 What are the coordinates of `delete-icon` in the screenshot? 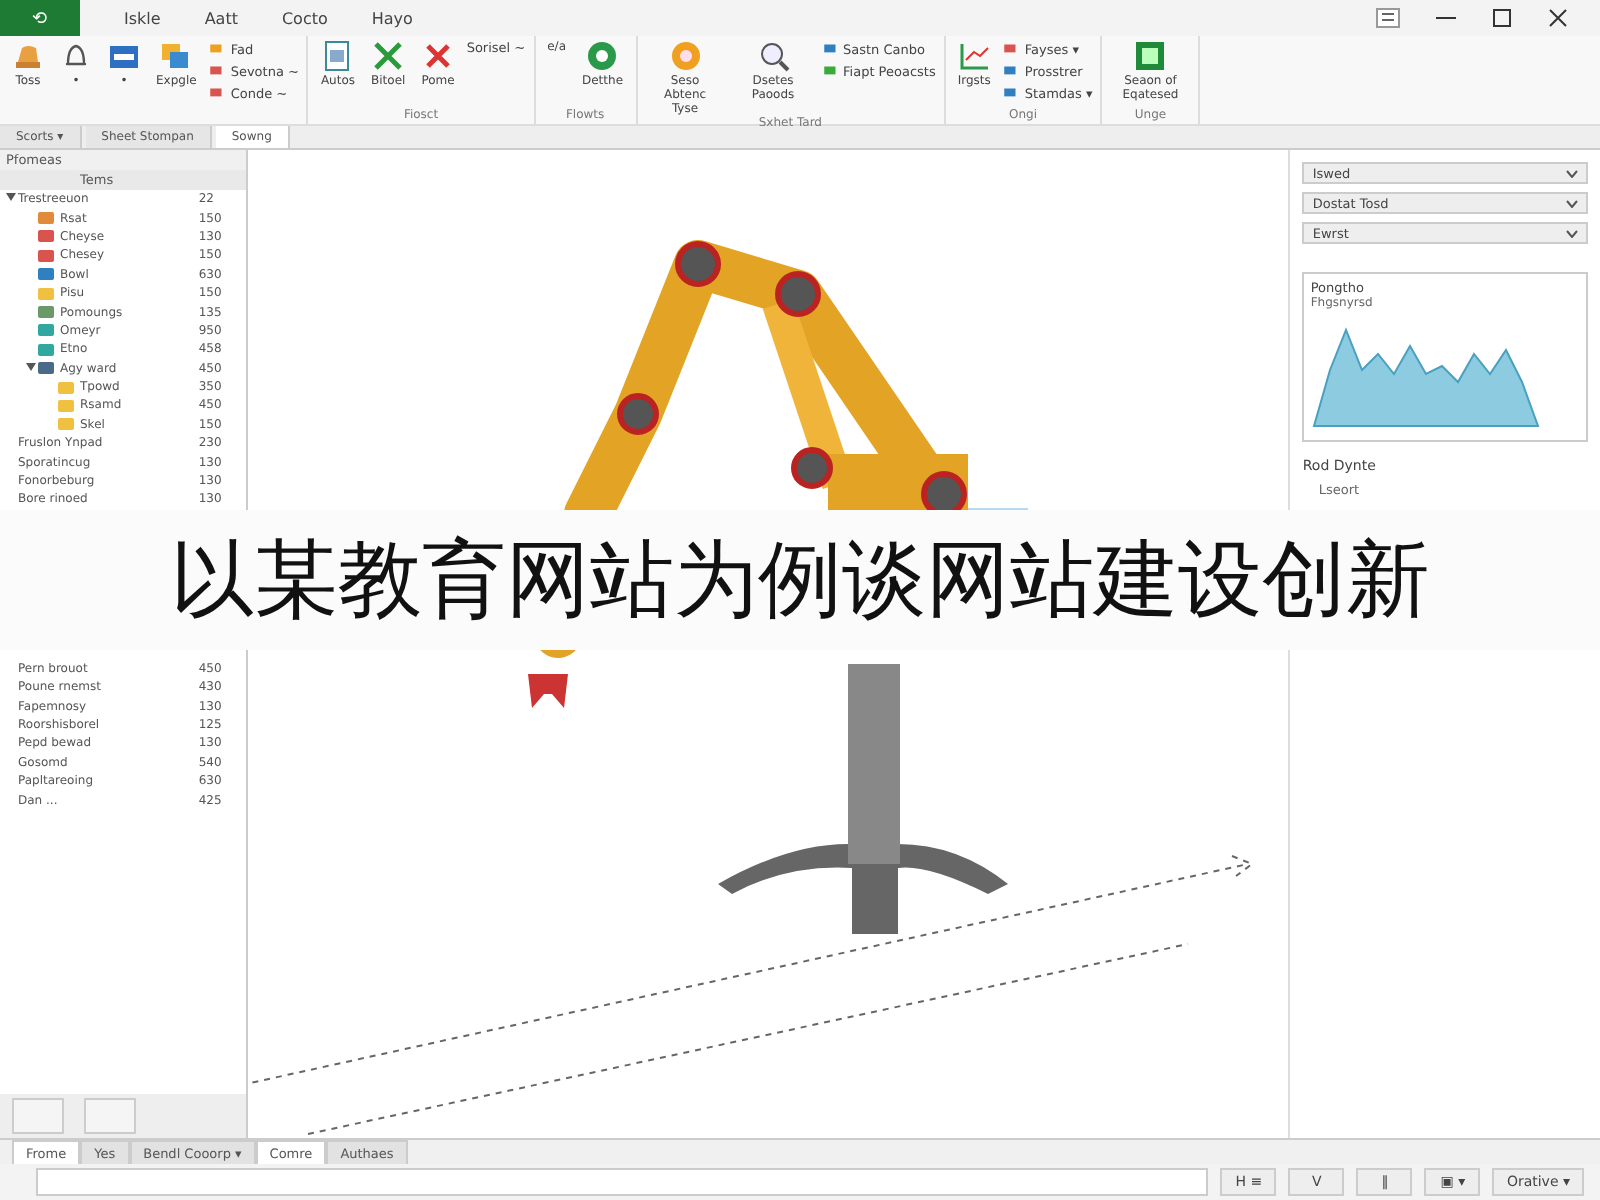 It's located at (438, 56).